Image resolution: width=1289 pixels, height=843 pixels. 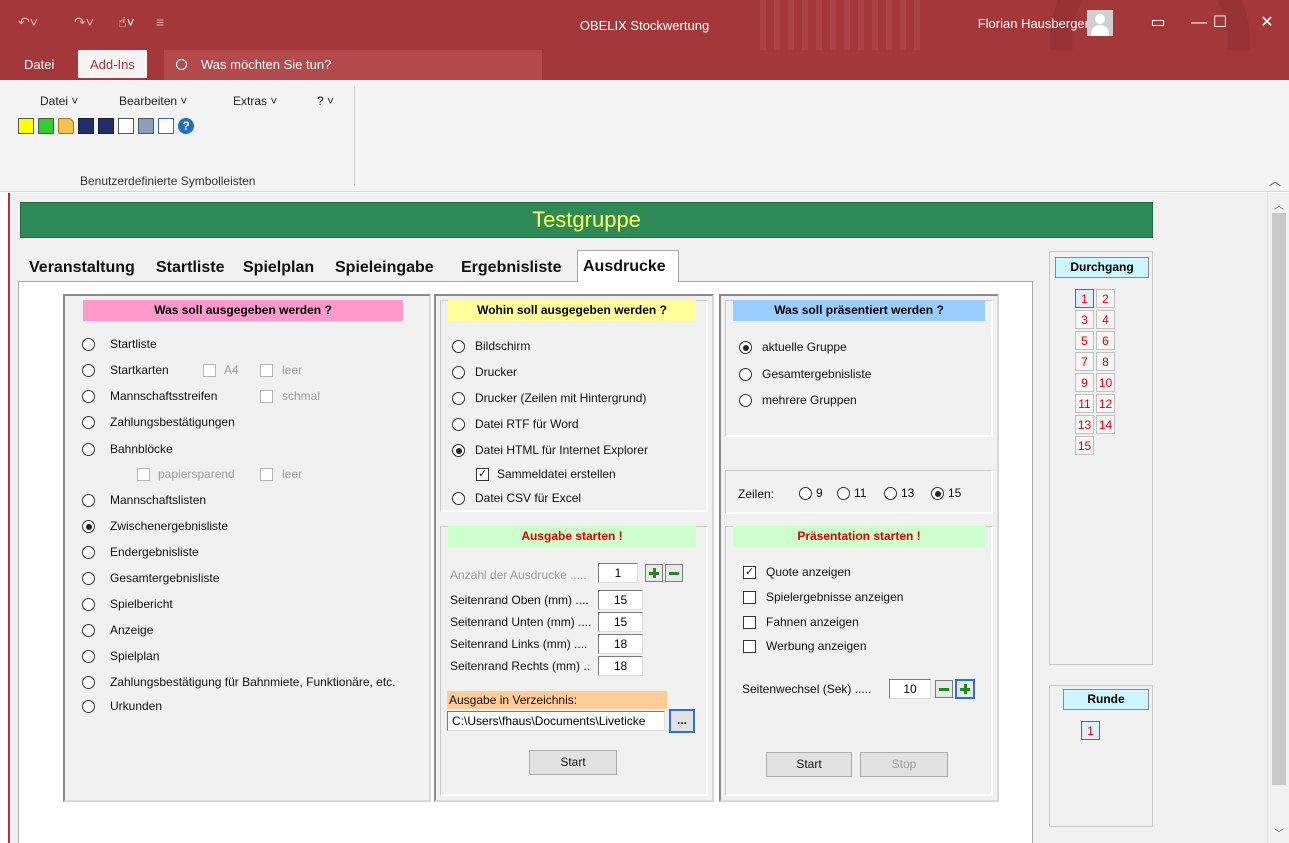 What do you see at coordinates (1084, 424) in the screenshot?
I see `durchgang-13: 13` at bounding box center [1084, 424].